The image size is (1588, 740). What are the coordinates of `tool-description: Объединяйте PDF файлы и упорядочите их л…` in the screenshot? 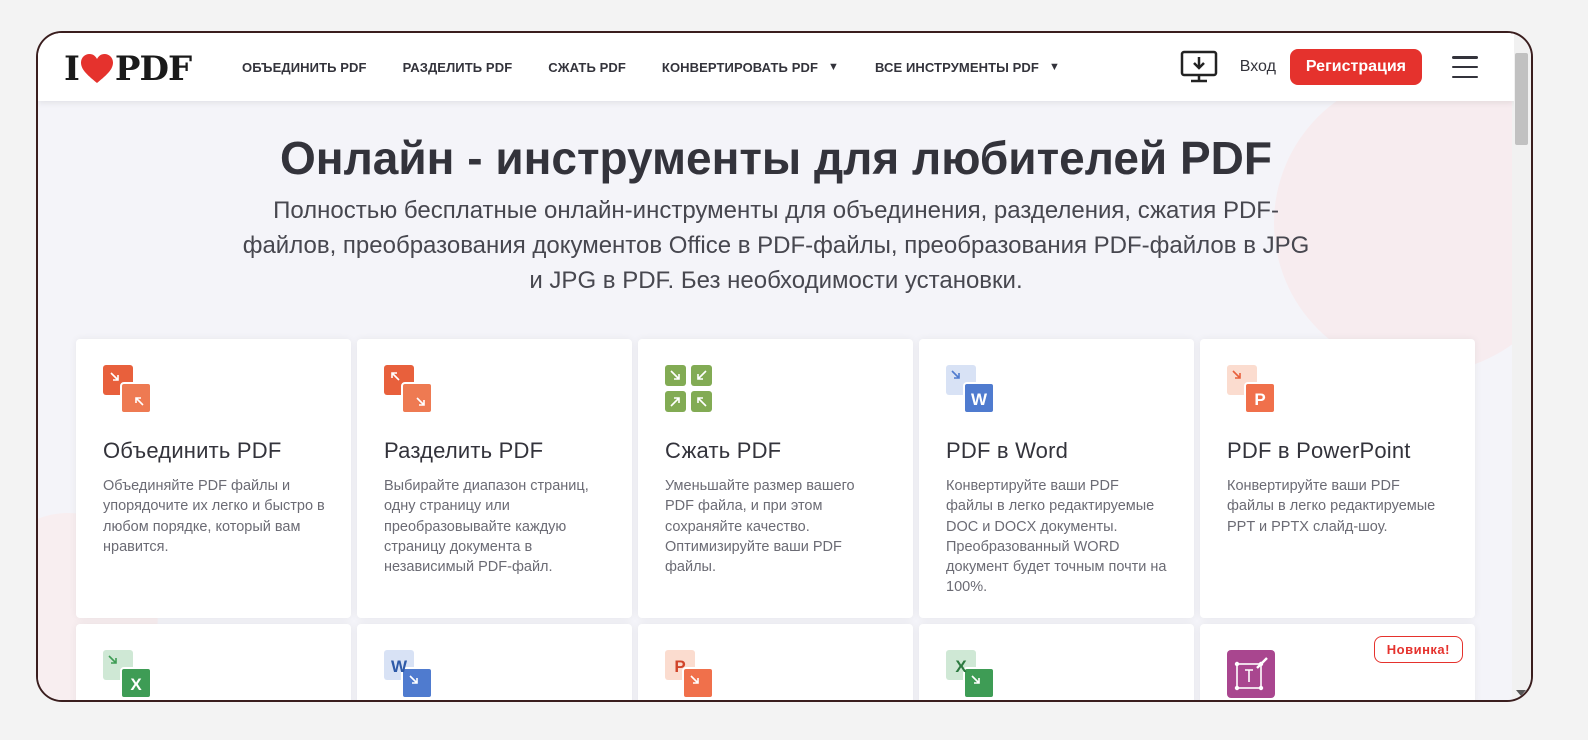 It's located at (214, 516).